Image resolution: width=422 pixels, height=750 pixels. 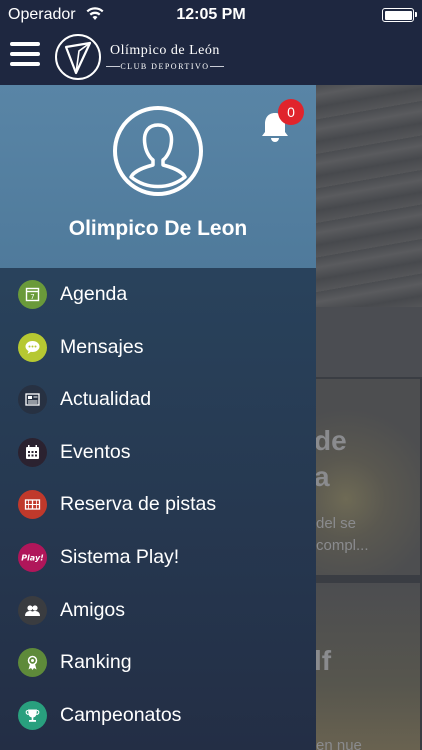 What do you see at coordinates (369, 342) in the screenshot?
I see `section-band` at bounding box center [369, 342].